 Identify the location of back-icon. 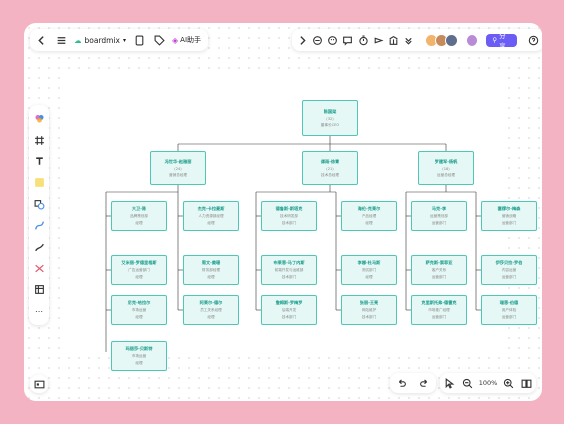
(41, 40).